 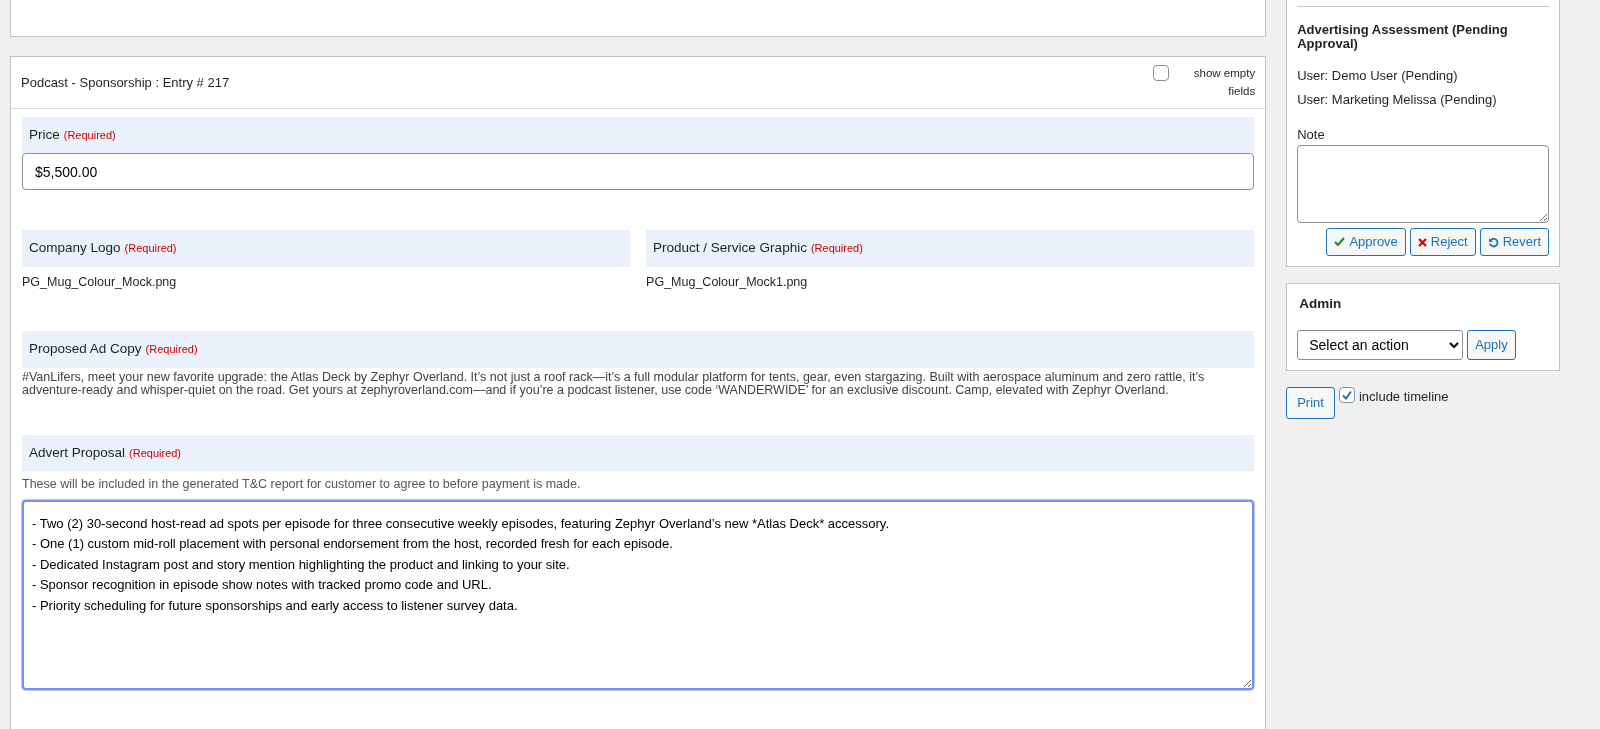 What do you see at coordinates (1423, 183) in the screenshot?
I see `note-field` at bounding box center [1423, 183].